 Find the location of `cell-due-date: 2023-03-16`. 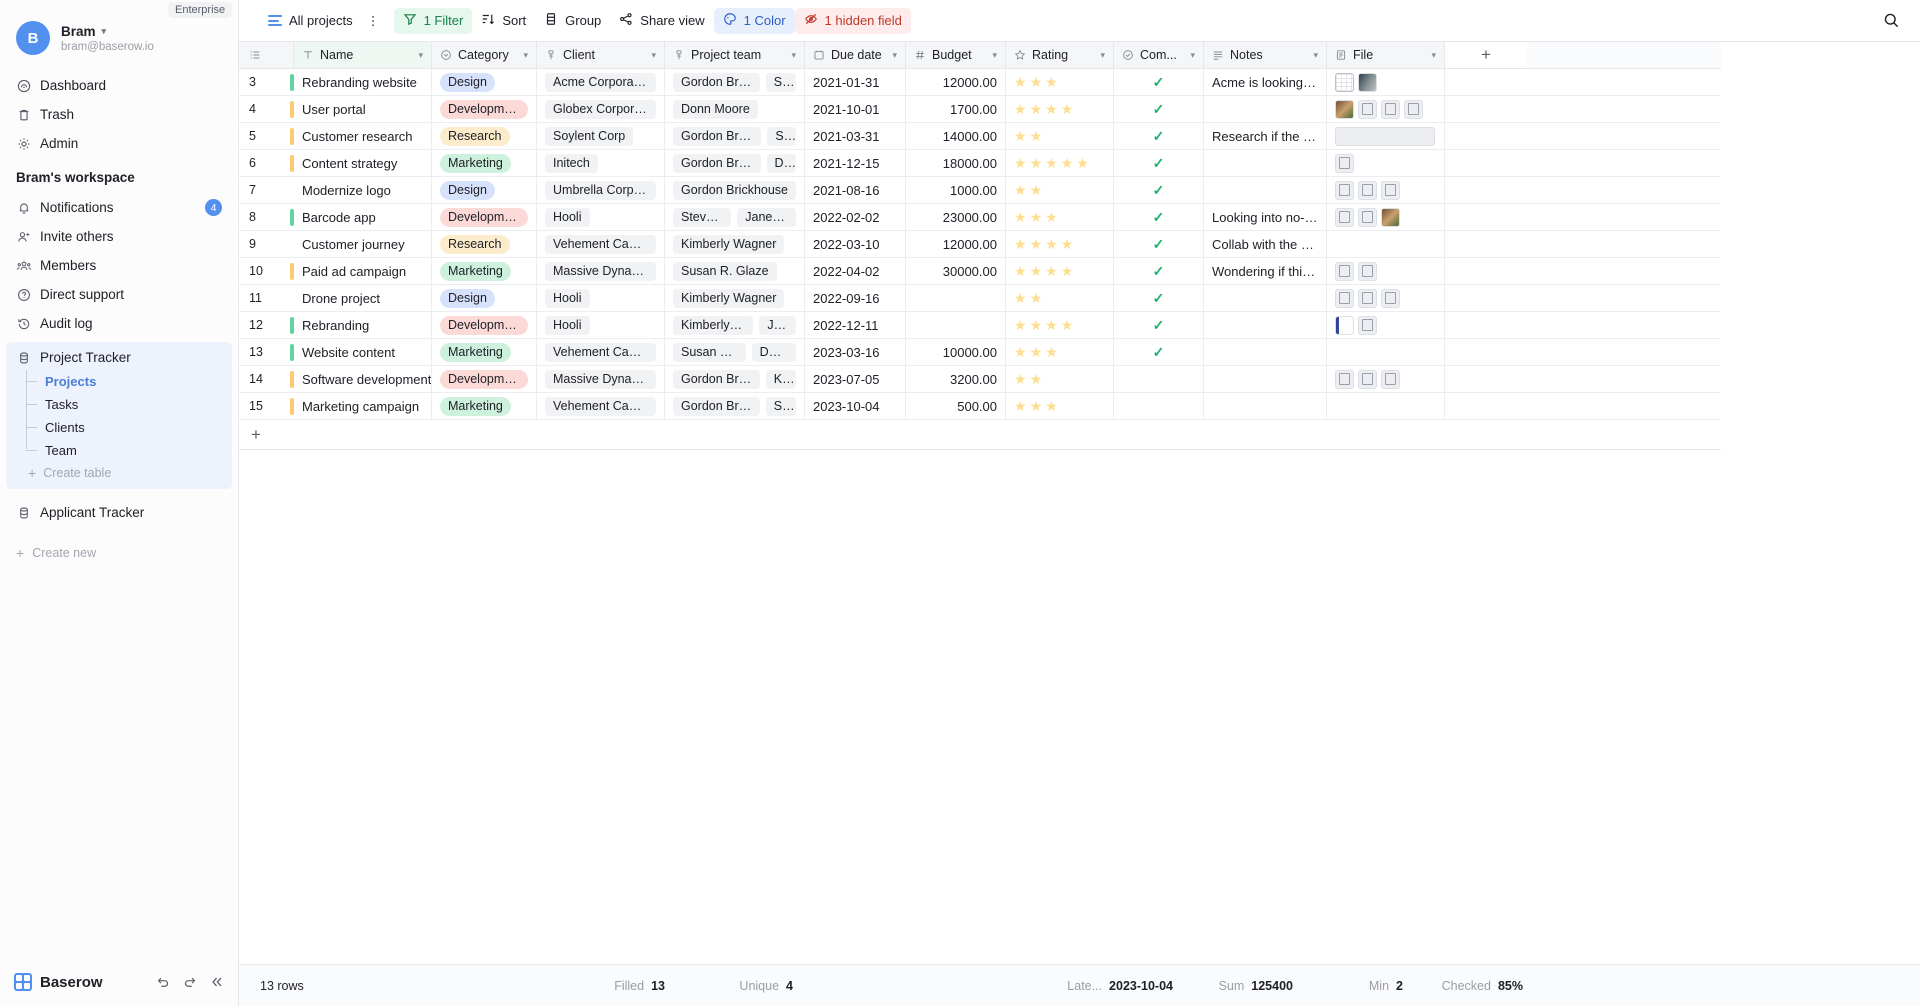

cell-due-date: 2023-03-16 is located at coordinates (855, 352).